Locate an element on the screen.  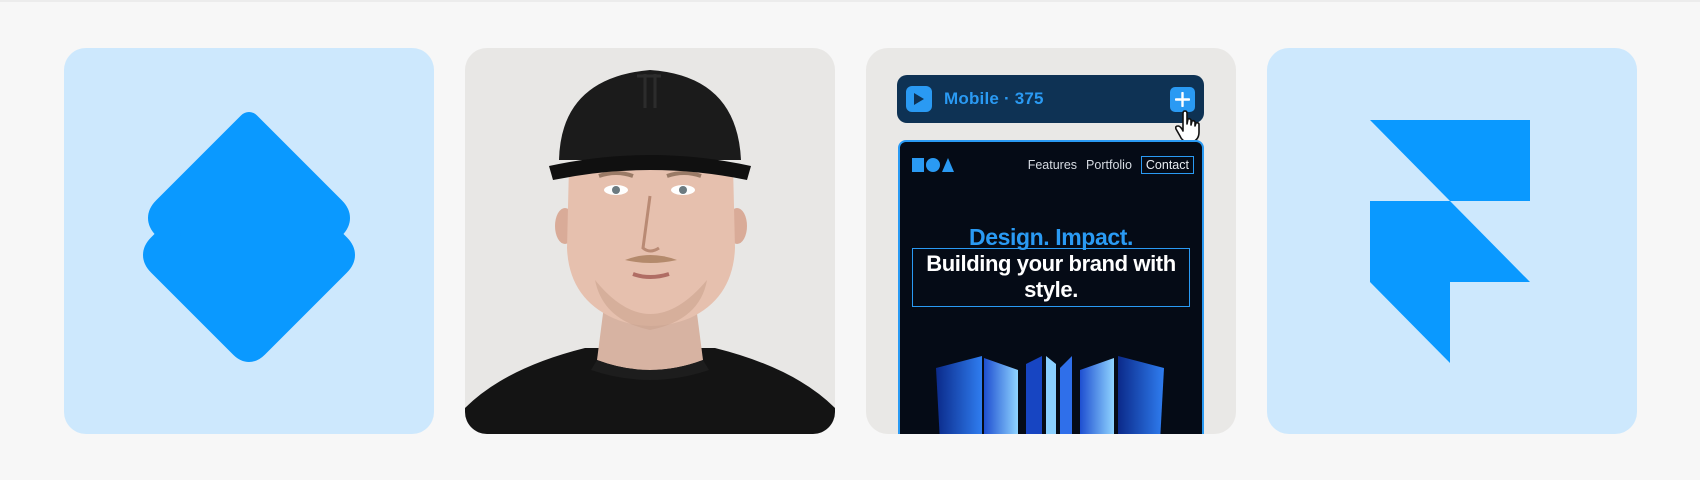
hero-graphic is located at coordinates (1050, 395).